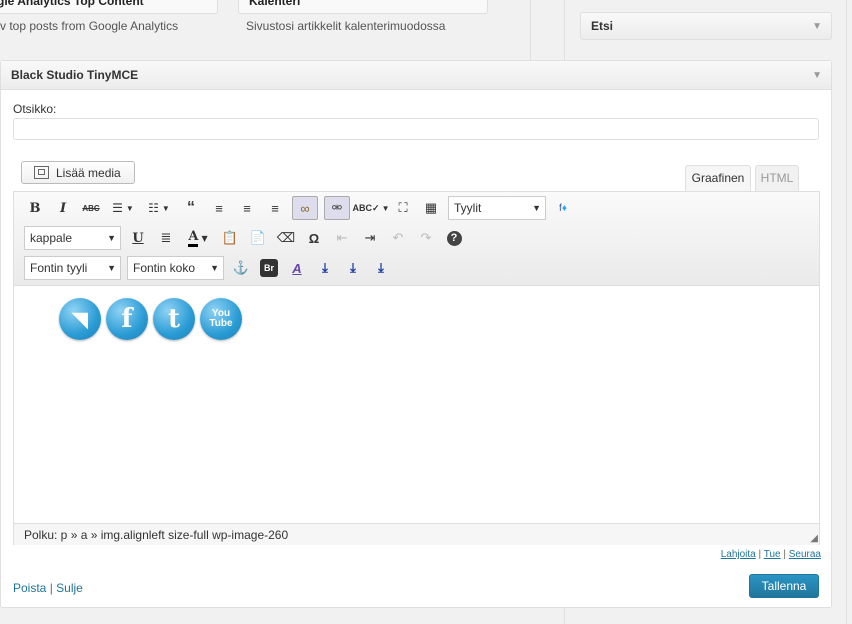  I want to click on anchor-icon: ⚓, so click(241, 268).